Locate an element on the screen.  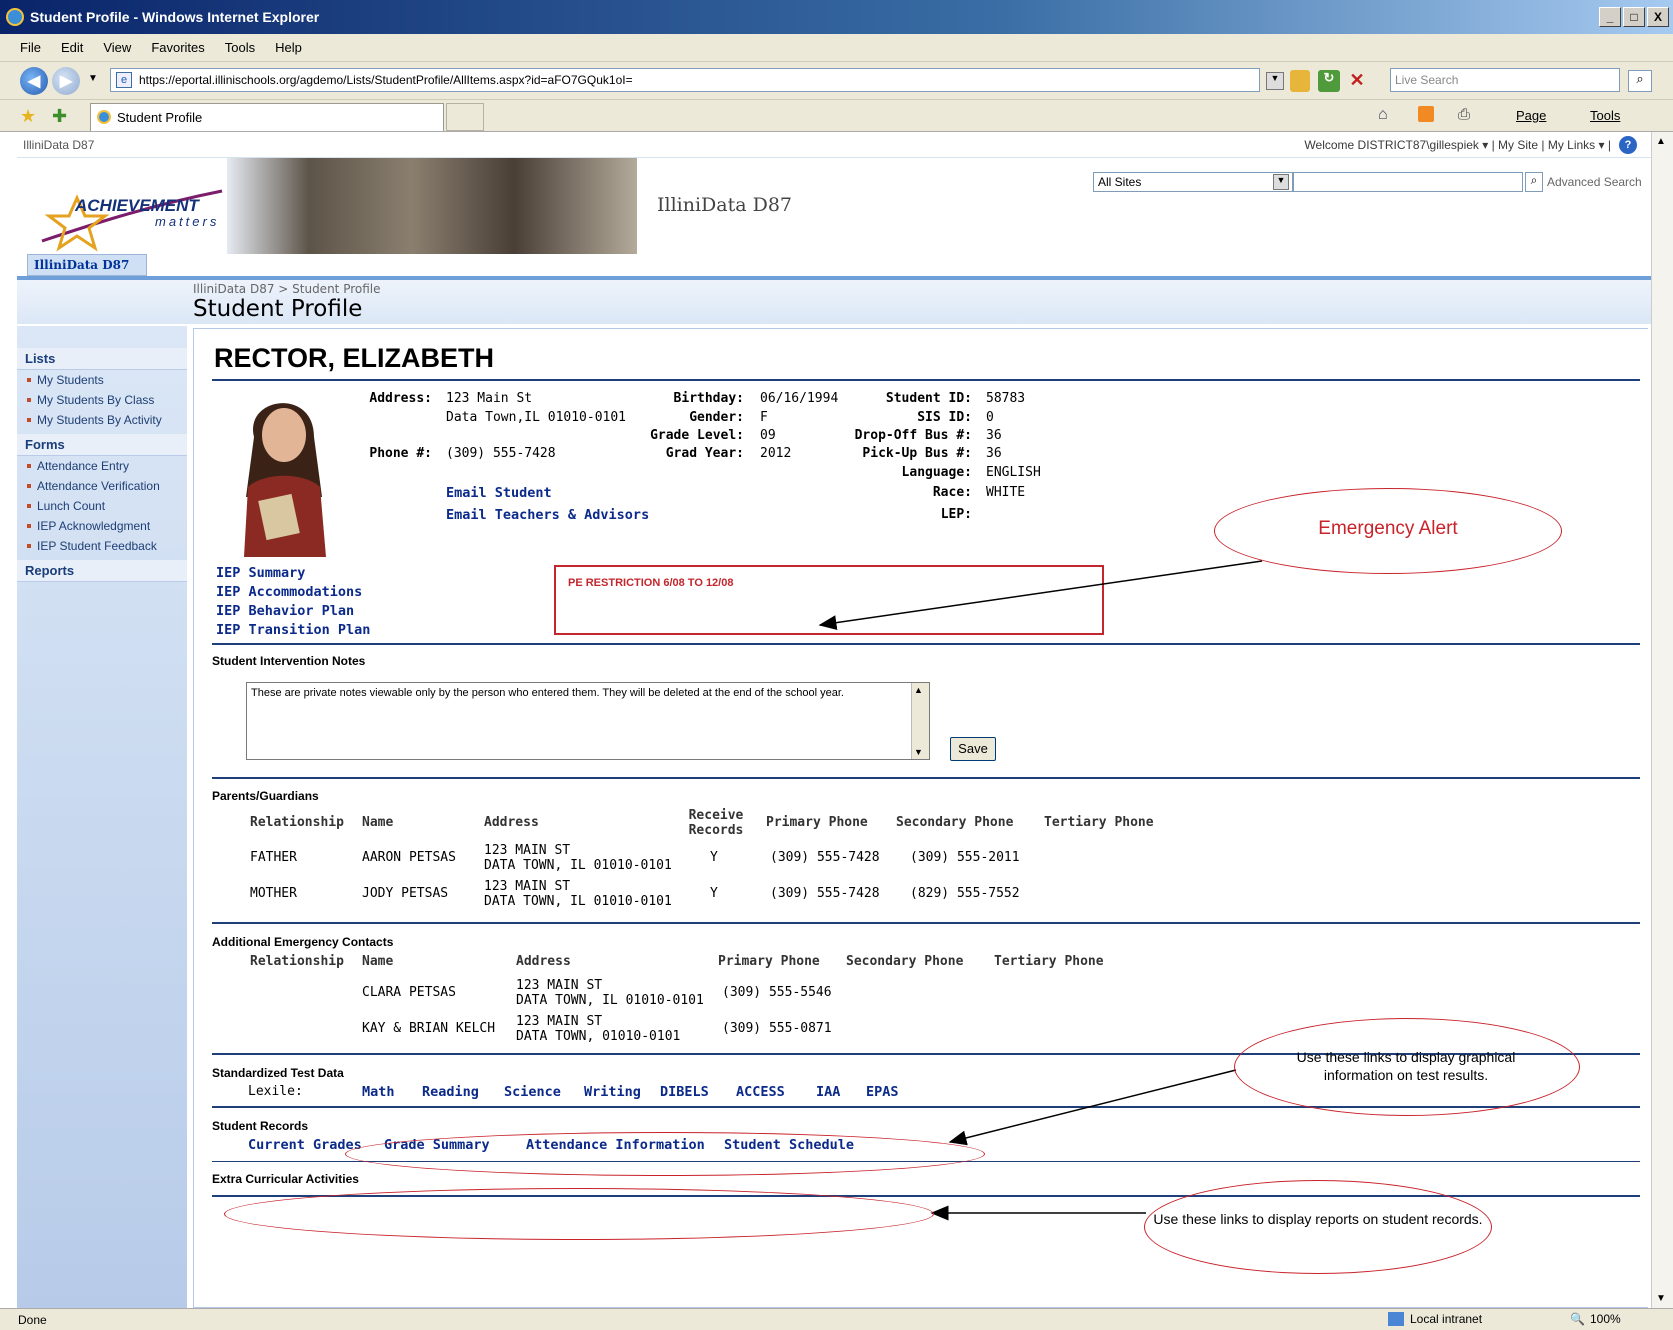
iep-behavior-plan-link: IEP Behavior Plan is located at coordinates (285, 611).